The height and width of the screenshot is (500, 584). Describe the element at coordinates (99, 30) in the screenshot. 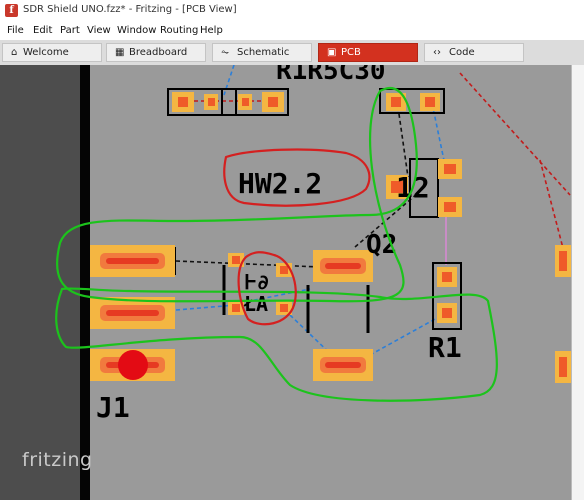

I see `menu-view: View` at that location.